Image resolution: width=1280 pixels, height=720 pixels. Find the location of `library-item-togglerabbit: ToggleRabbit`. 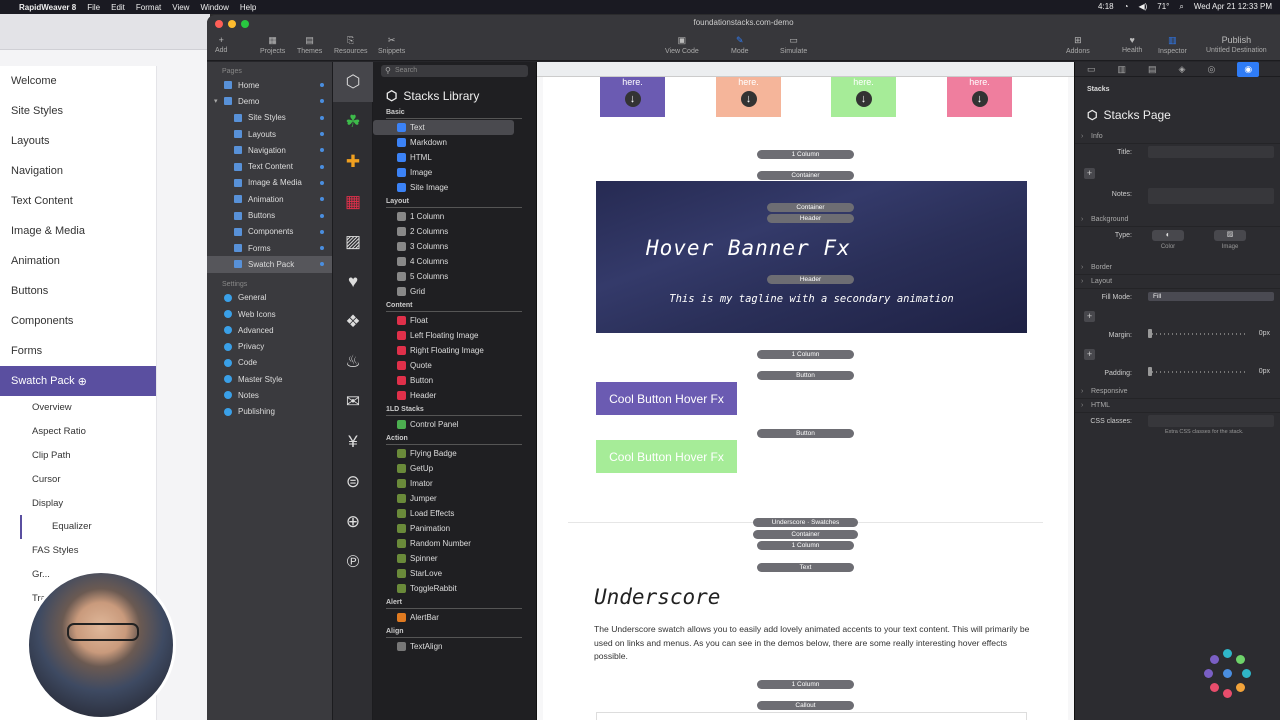

library-item-togglerabbit: ToggleRabbit is located at coordinates (454, 588).